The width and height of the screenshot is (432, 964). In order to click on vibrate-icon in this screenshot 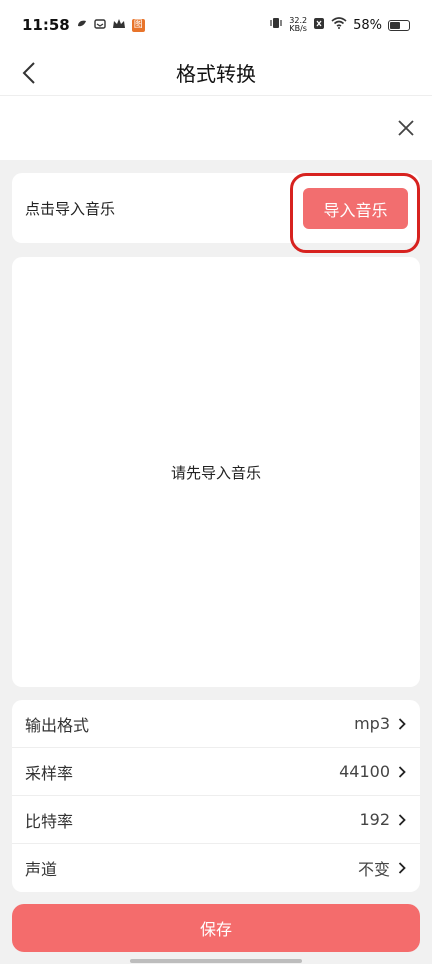, I will do `click(276, 25)`.